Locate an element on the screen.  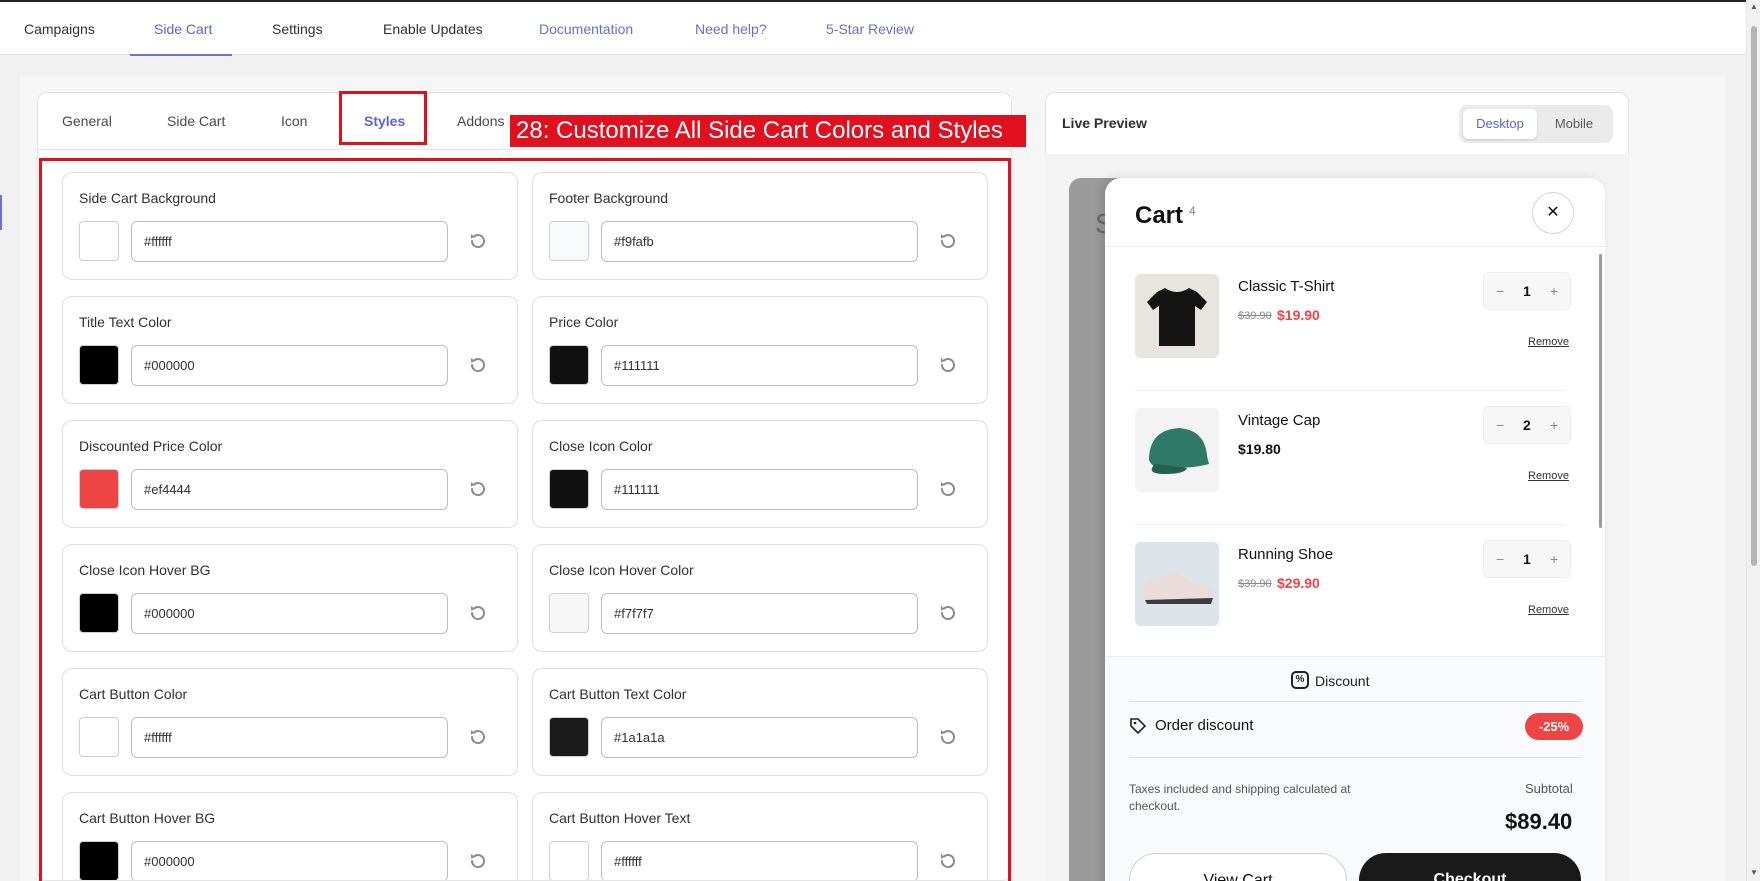
cart-close-button: ✕ is located at coordinates (1553, 213).